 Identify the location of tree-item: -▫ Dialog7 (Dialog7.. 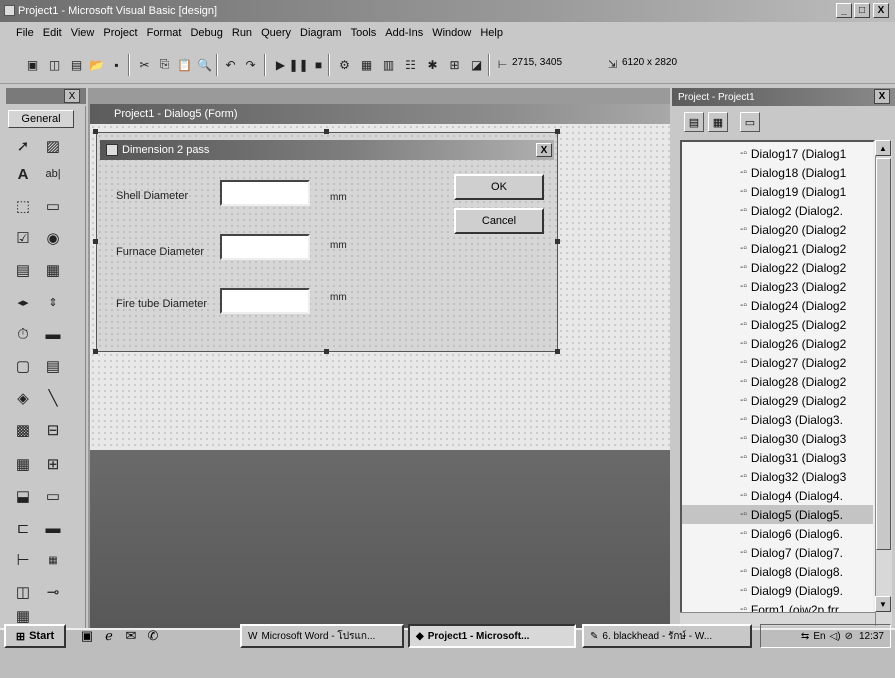
(777, 552).